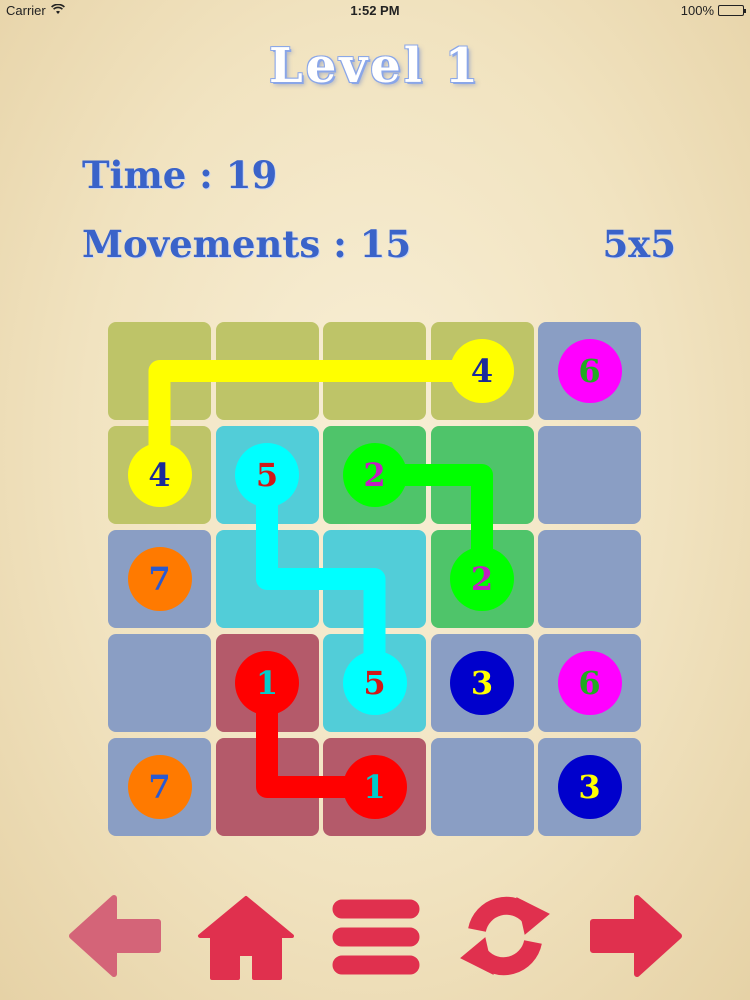 The height and width of the screenshot is (1000, 750). I want to click on menu-button, so click(375, 936).